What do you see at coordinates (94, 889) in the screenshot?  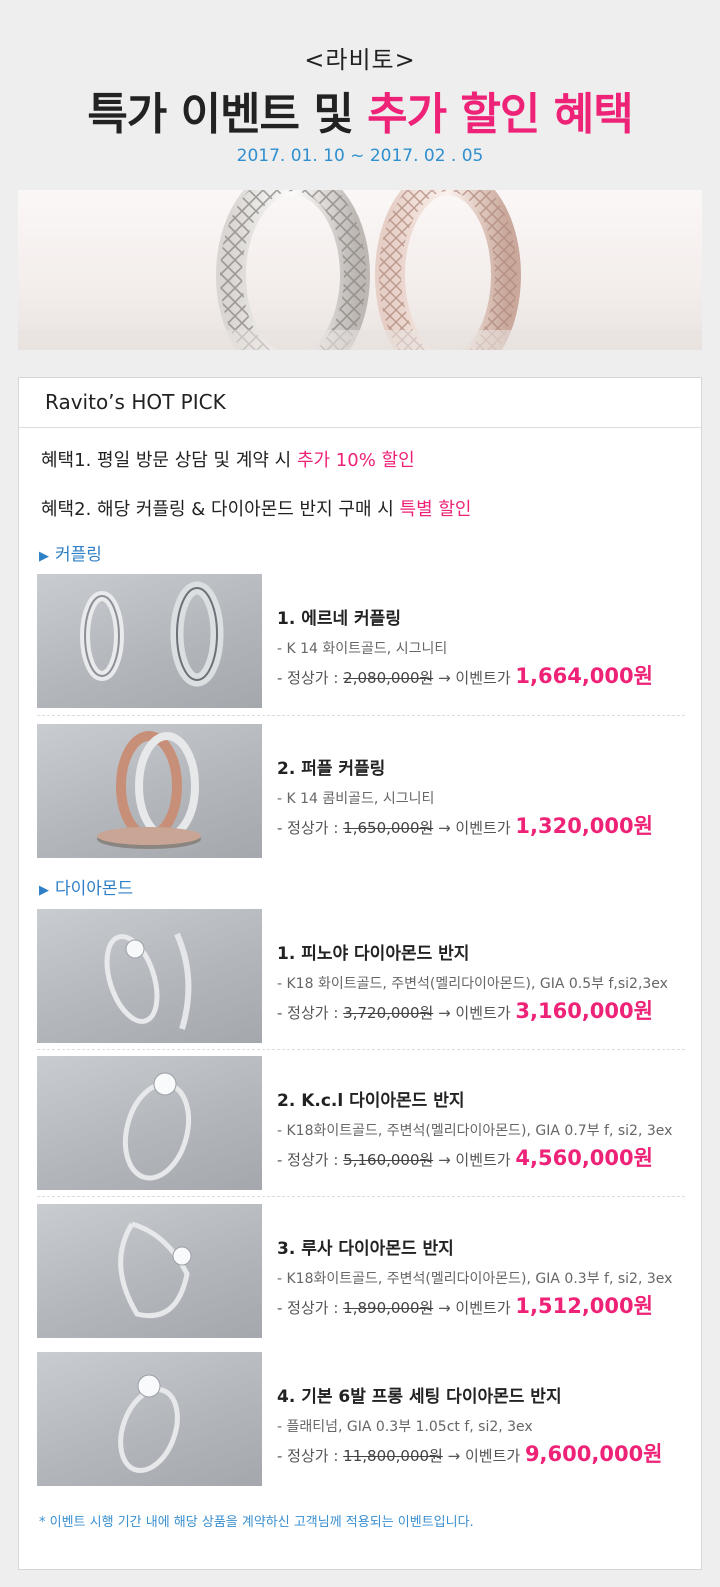 I see `section-diamond-label: 다이아몬드` at bounding box center [94, 889].